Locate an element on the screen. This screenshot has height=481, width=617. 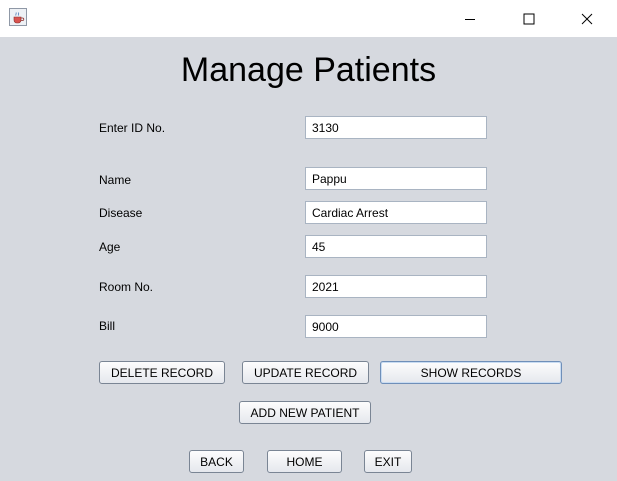
bill-label: Bill is located at coordinates (107, 326).